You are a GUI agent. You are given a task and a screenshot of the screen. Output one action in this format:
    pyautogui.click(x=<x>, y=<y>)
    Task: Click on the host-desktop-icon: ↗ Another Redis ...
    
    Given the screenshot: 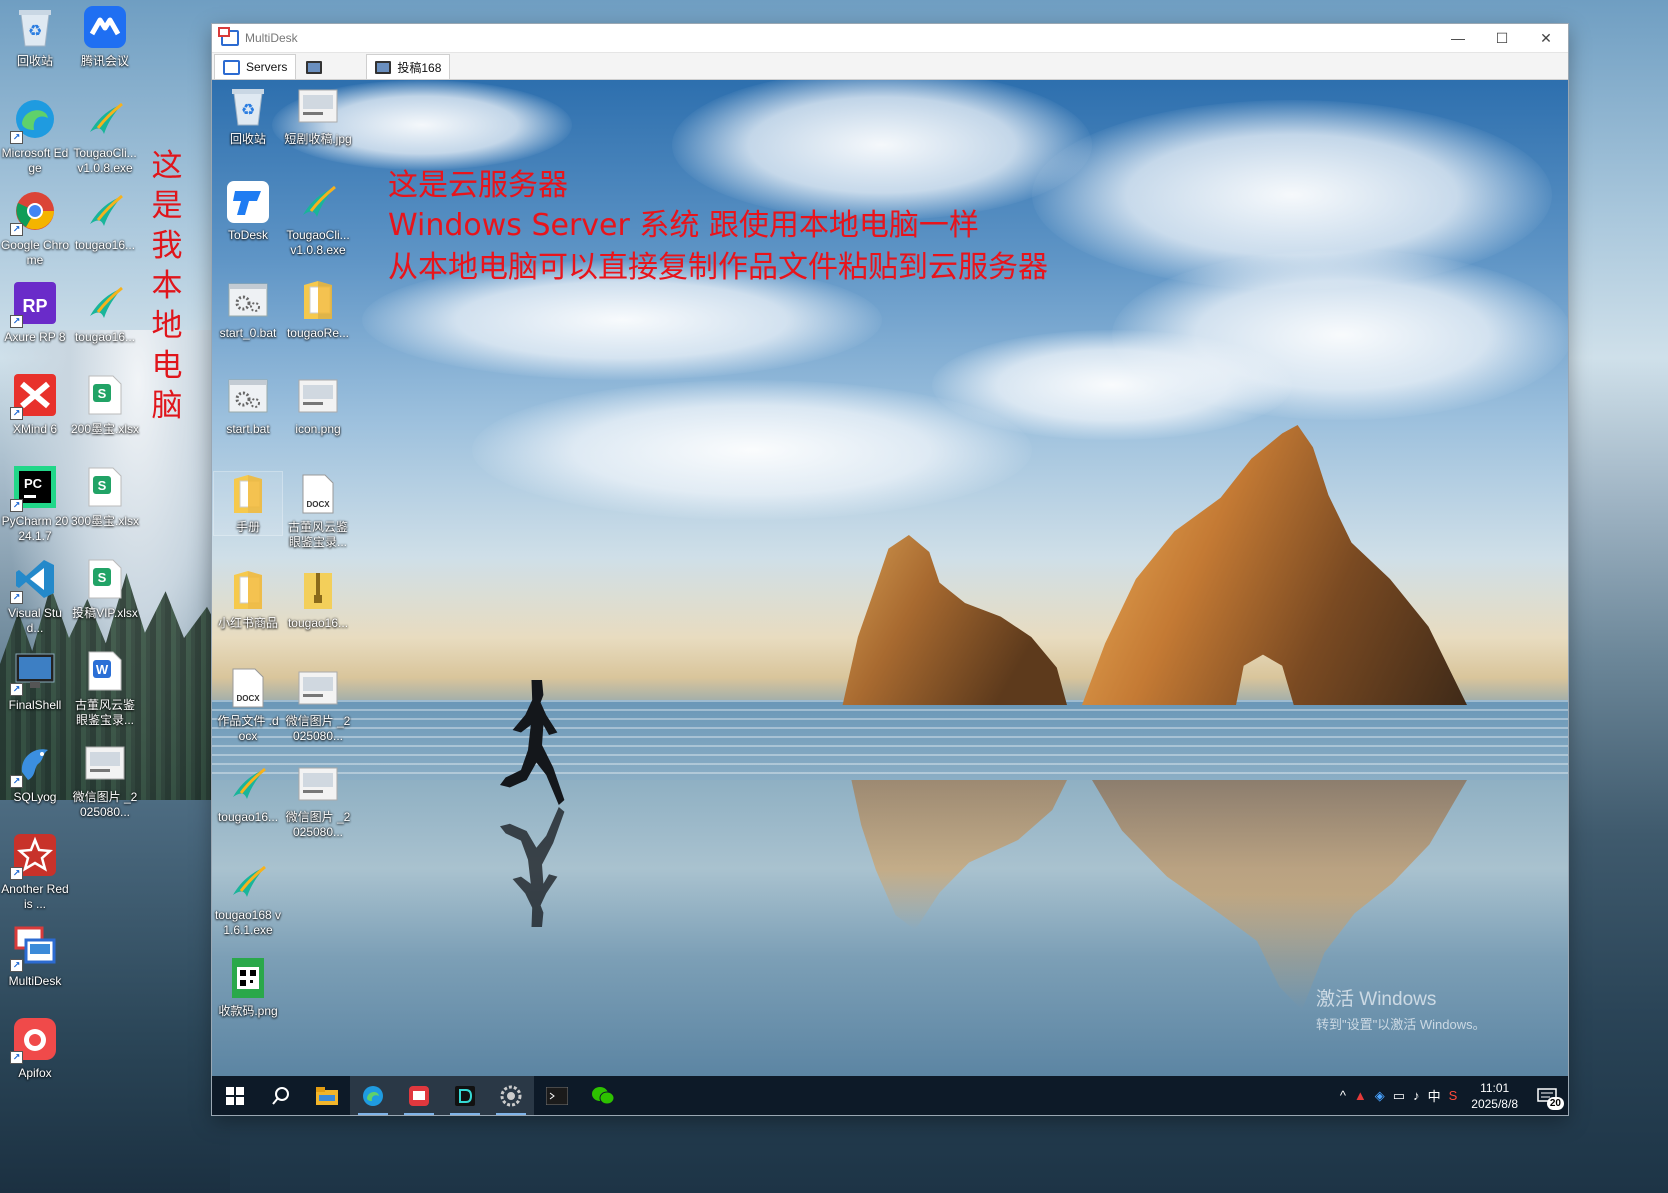 What is the action you would take?
    pyautogui.click(x=35, y=872)
    